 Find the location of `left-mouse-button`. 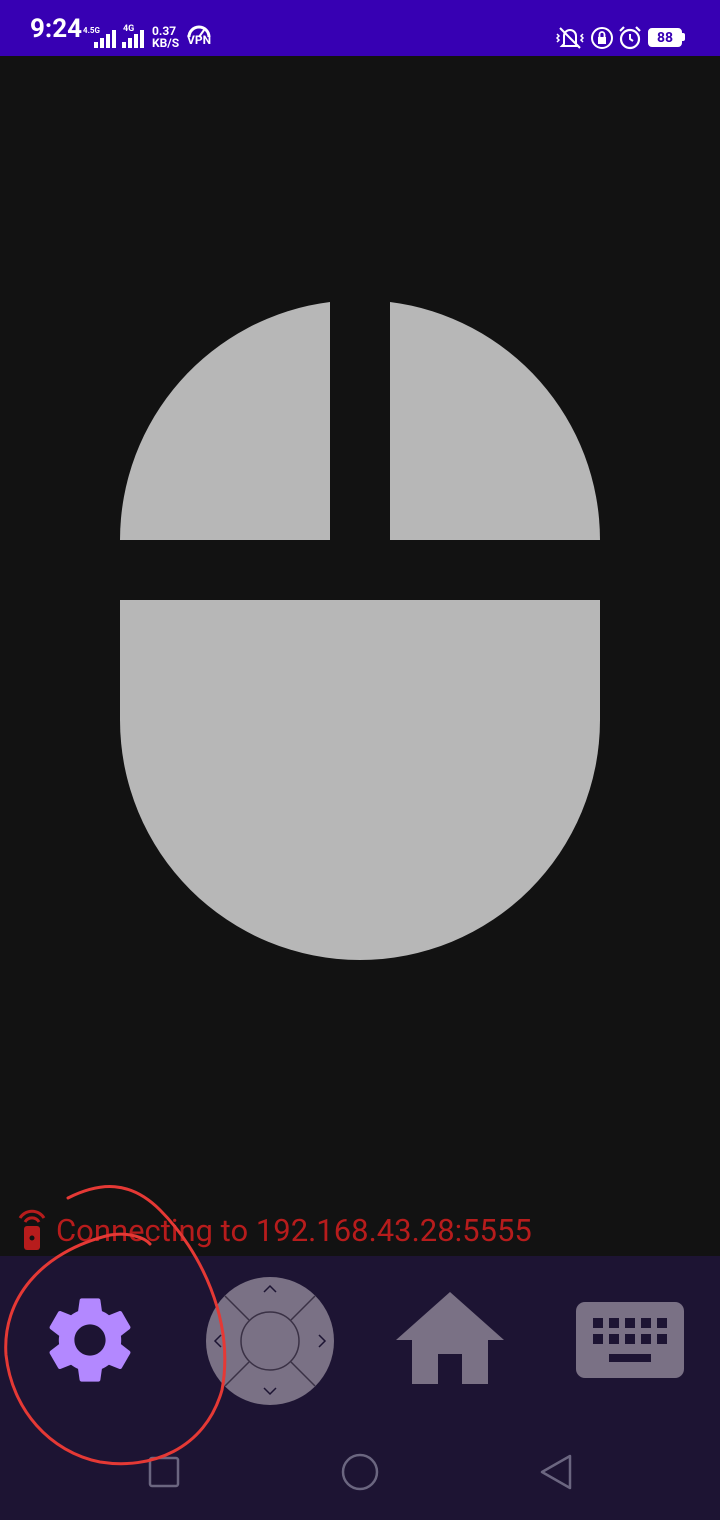

left-mouse-button is located at coordinates (225, 421).